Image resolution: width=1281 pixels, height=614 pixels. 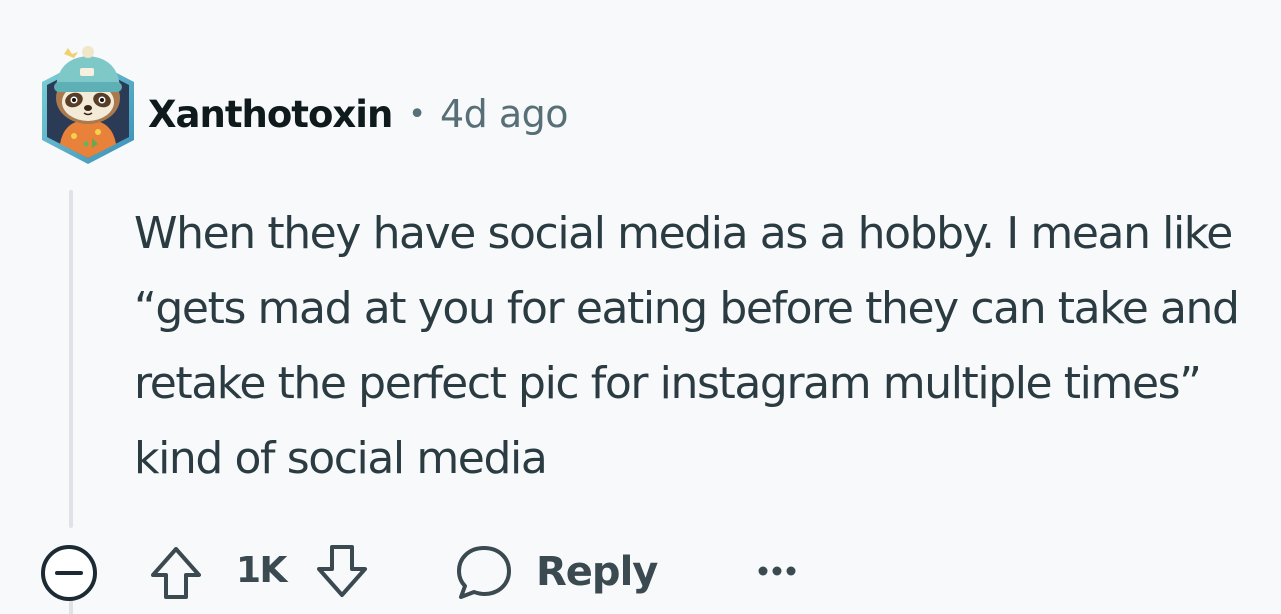 I want to click on thread-line, so click(x=71, y=359).